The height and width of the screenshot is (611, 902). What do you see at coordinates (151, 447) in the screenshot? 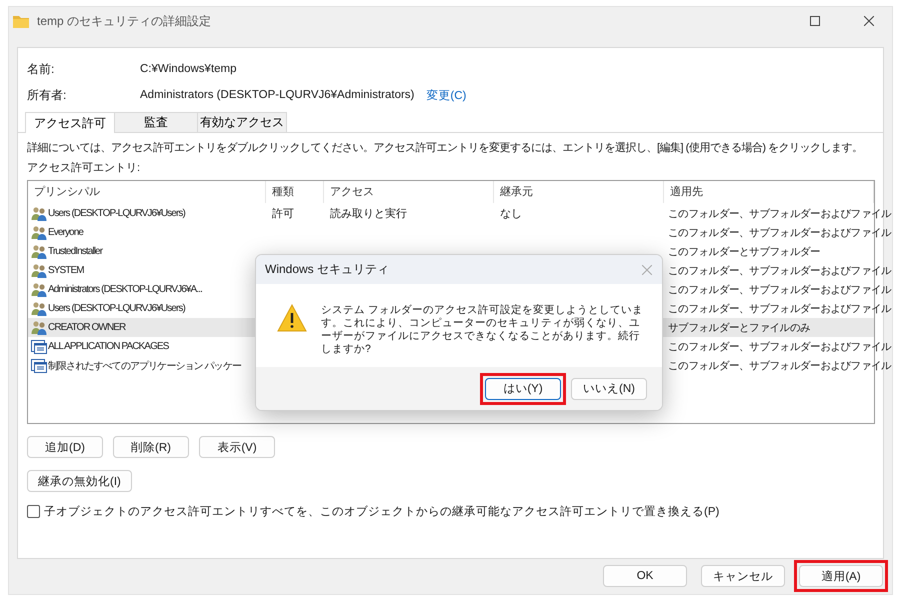
I see `action-button: 削除(R)` at bounding box center [151, 447].